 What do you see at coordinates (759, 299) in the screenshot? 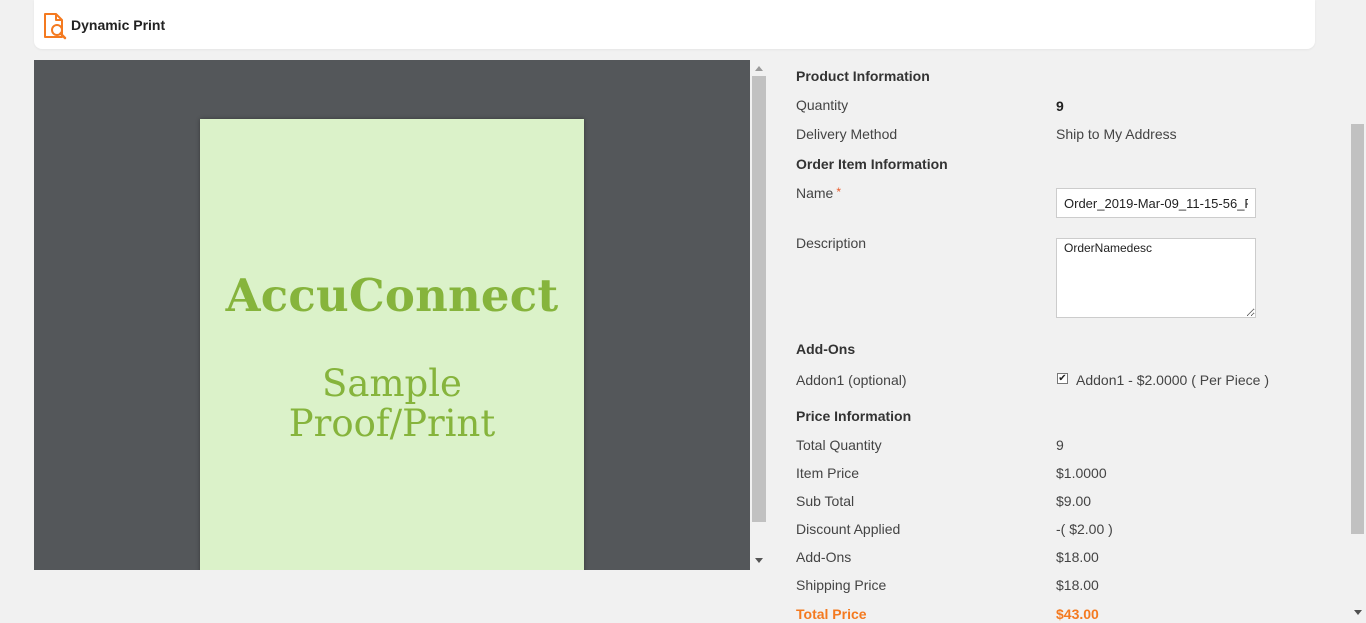
I see `preview-scrollbar-thumb` at bounding box center [759, 299].